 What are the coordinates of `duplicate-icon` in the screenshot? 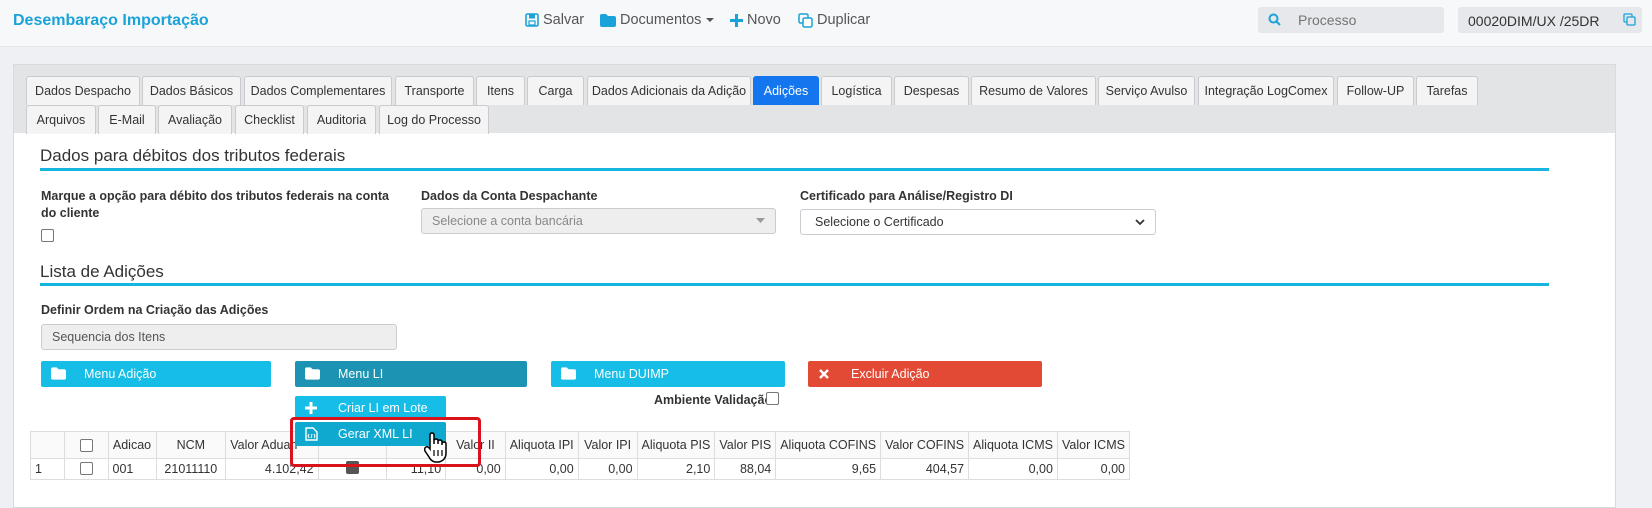 It's located at (805, 20).